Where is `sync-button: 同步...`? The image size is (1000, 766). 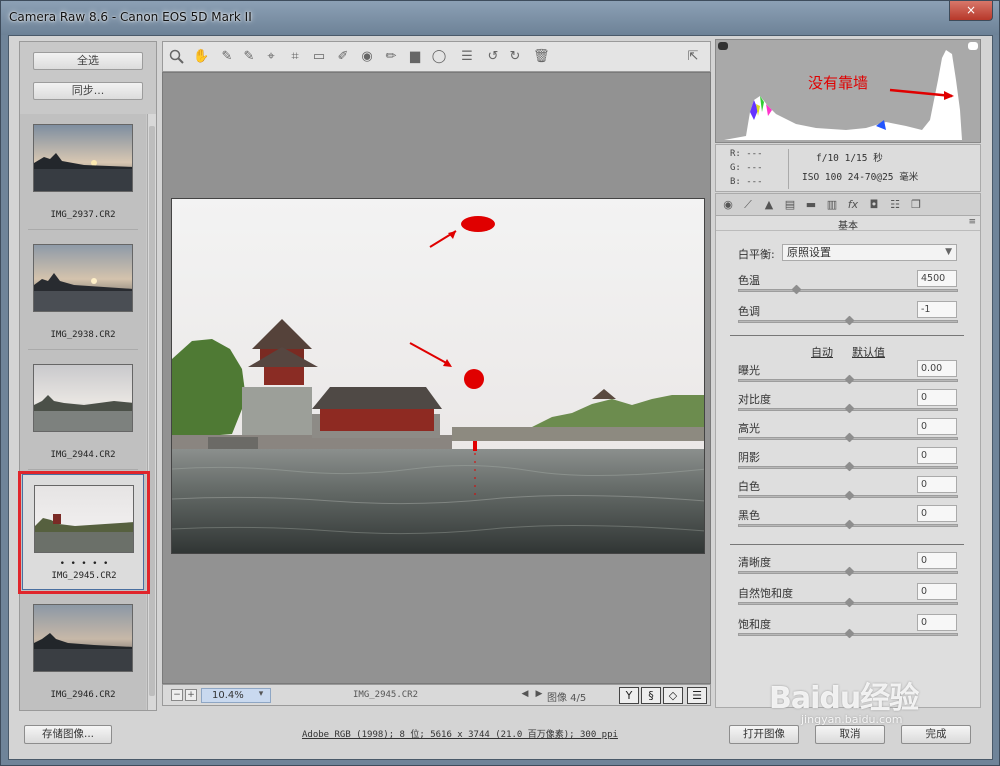 sync-button: 同步... is located at coordinates (88, 91).